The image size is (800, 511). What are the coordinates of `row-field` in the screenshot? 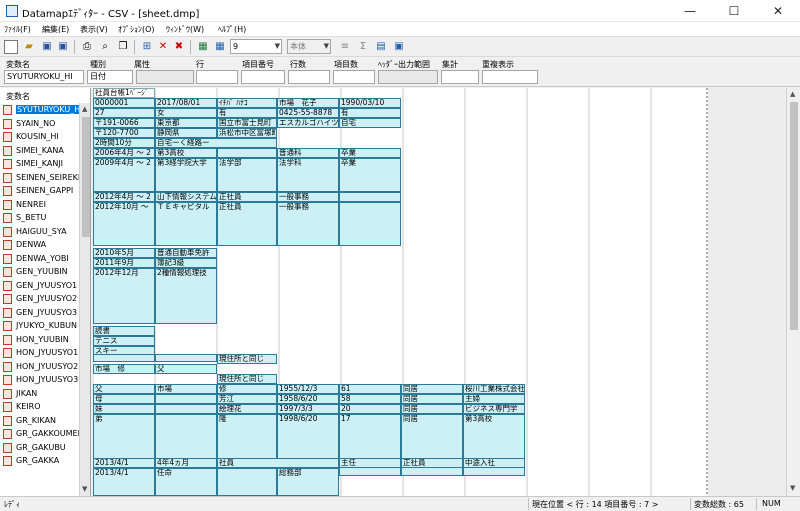 It's located at (217, 77).